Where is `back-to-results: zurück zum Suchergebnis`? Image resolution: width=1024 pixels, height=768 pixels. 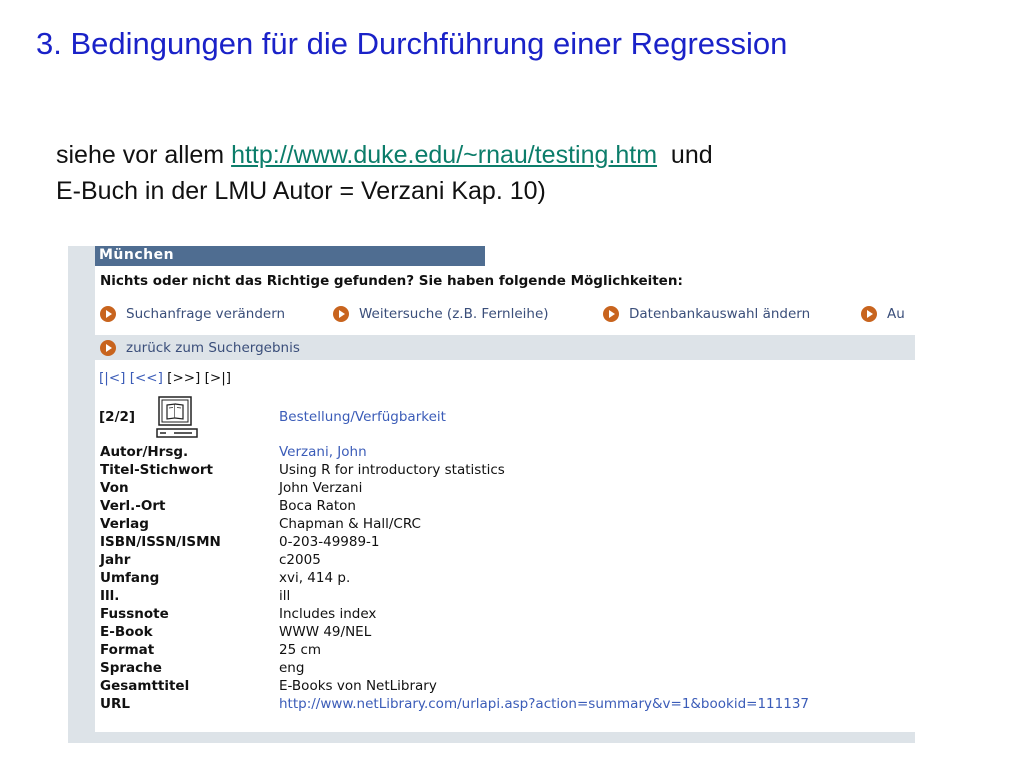
back-to-results: zurück zum Suchergebnis is located at coordinates (505, 347).